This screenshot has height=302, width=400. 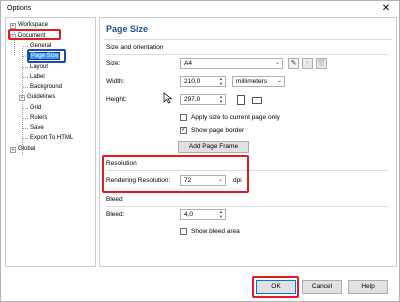 What do you see at coordinates (192, 81) in the screenshot?
I see `width-value: 210,0` at bounding box center [192, 81].